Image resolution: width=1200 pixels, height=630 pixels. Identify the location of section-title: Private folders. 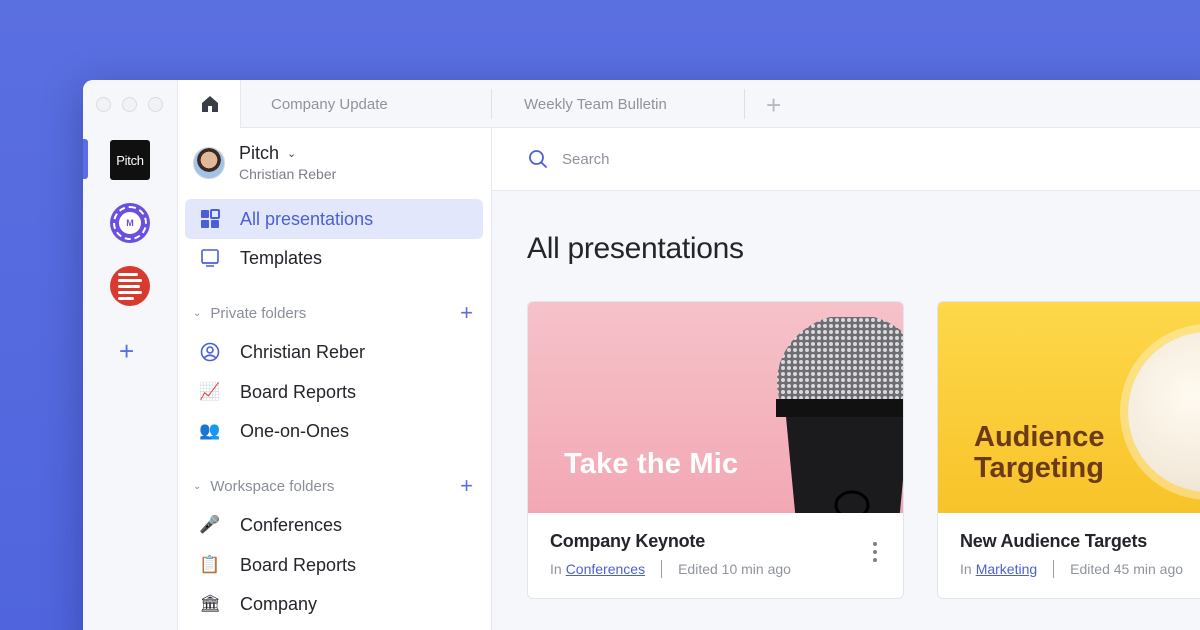
(258, 313).